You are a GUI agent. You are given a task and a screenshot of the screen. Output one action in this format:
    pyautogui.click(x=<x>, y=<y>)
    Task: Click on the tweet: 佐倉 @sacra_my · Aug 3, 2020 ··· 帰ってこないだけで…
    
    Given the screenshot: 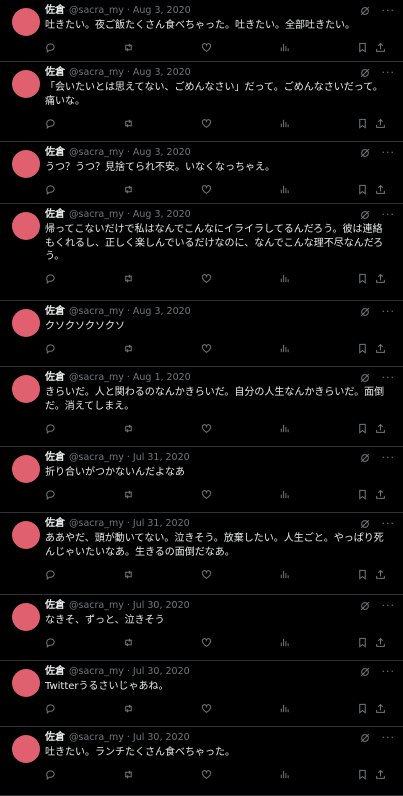 What is the action you would take?
    pyautogui.click(x=201, y=252)
    